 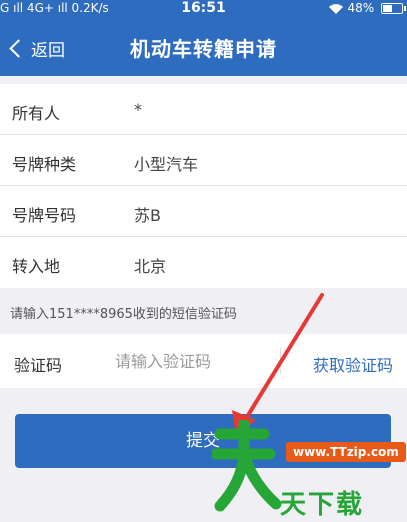 I want to click on destination-value: 北京, so click(x=150, y=266).